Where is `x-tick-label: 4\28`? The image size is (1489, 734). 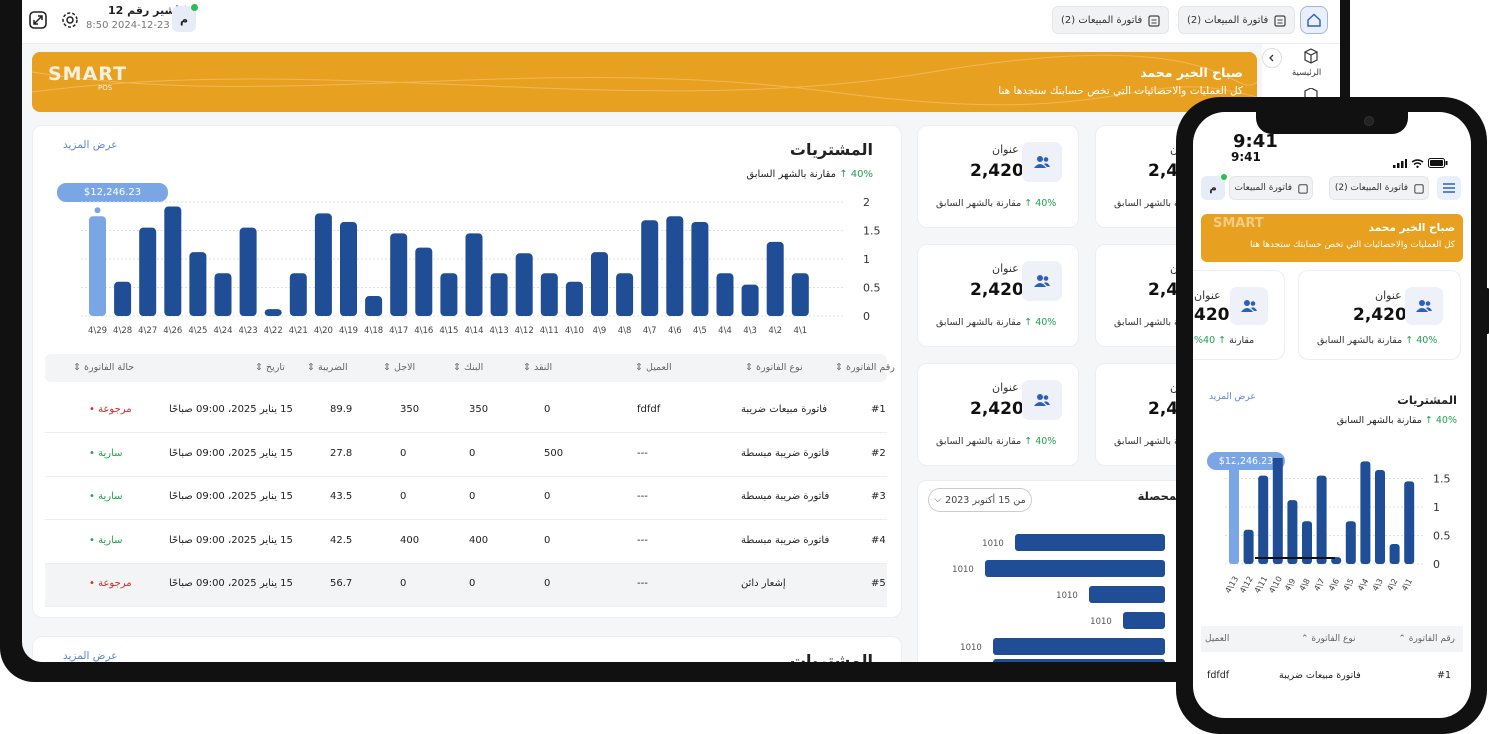
x-tick-label: 4\28 is located at coordinates (122, 331).